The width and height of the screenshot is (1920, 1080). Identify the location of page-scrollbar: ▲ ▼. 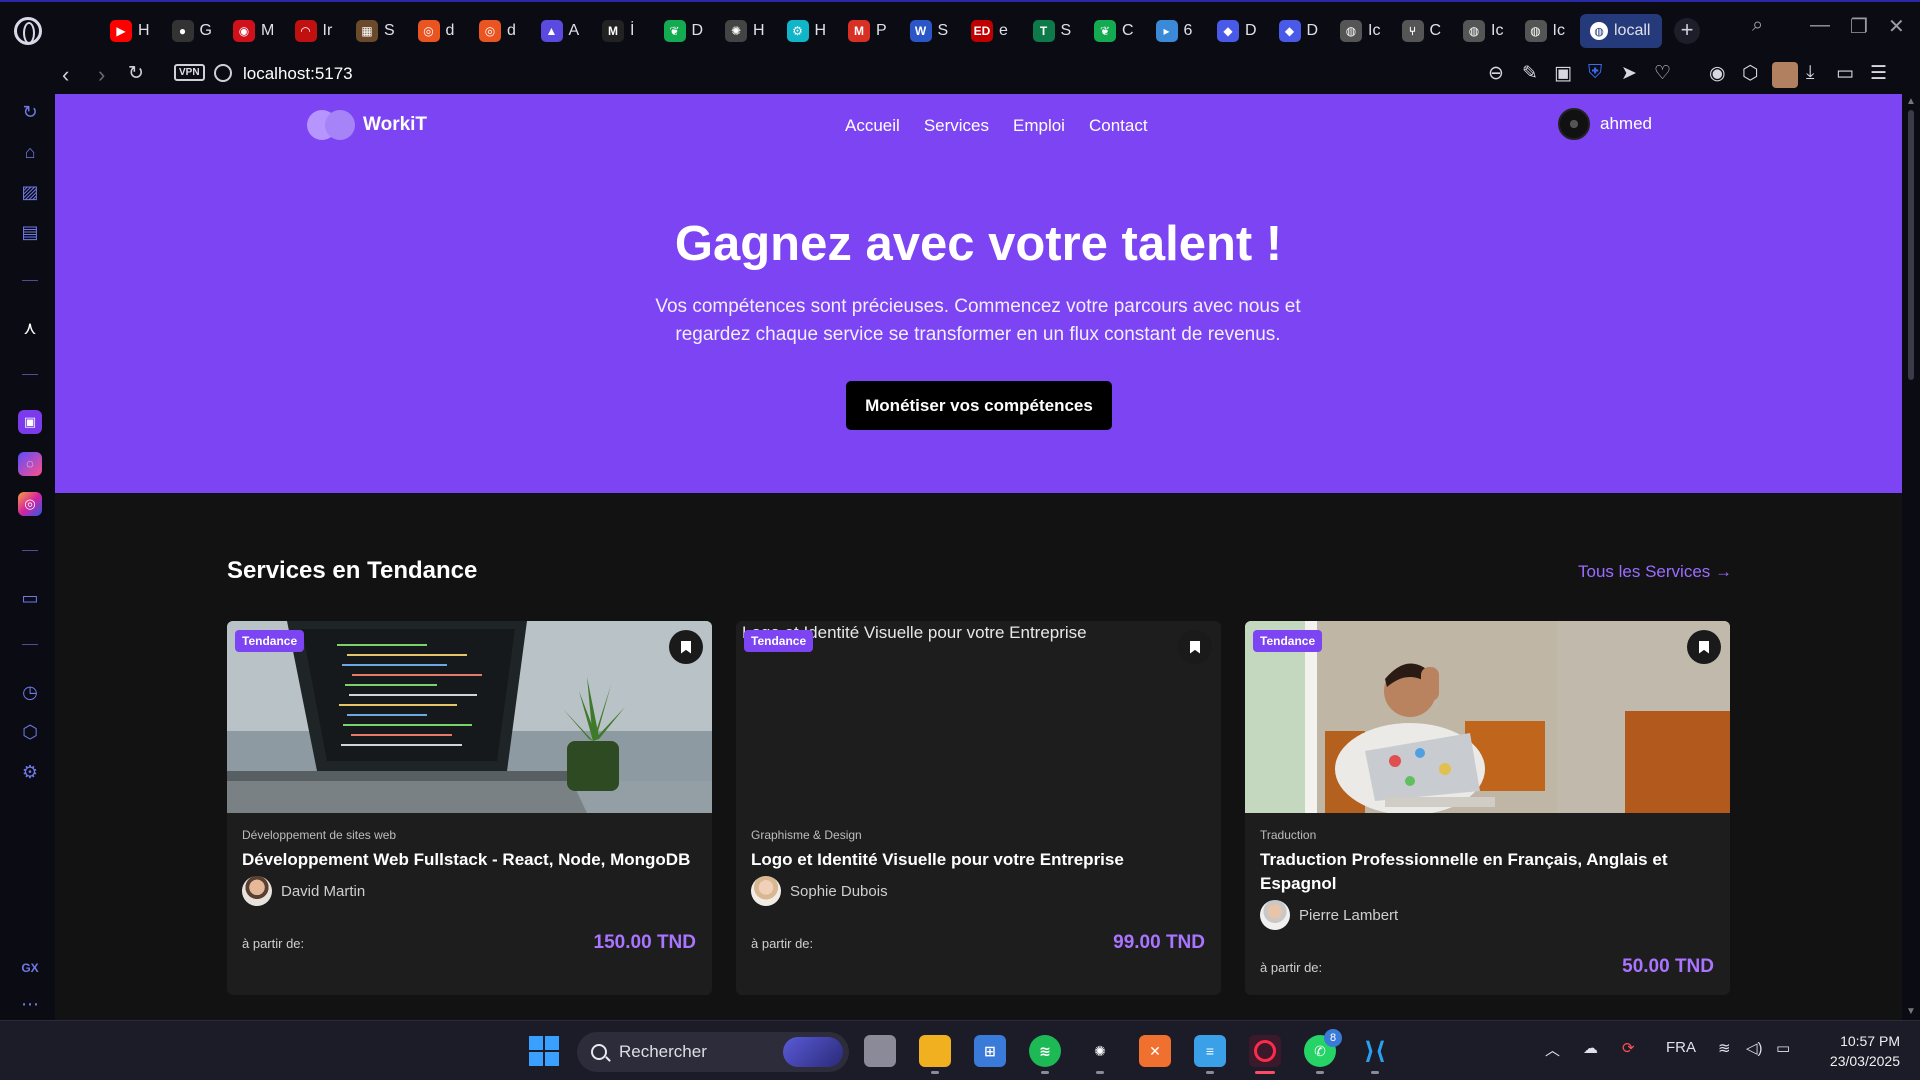
(1911, 557).